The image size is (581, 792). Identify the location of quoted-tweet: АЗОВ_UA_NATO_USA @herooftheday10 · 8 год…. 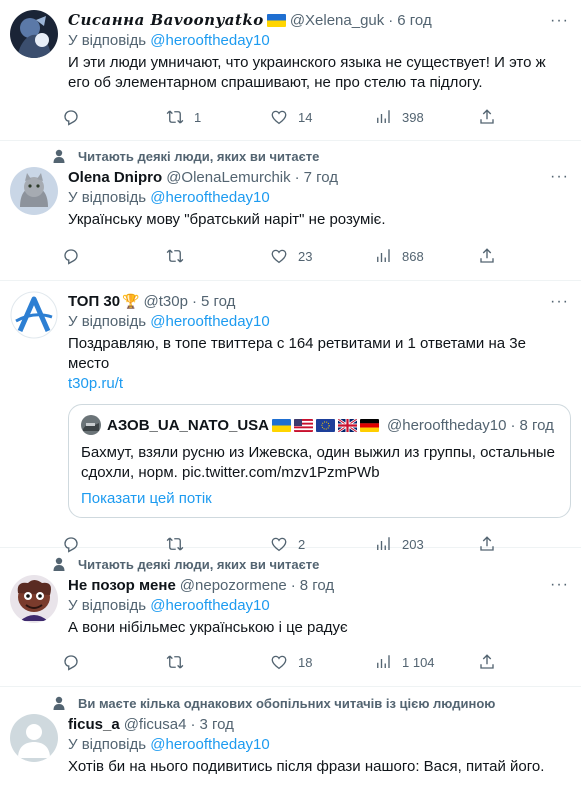
(319, 461).